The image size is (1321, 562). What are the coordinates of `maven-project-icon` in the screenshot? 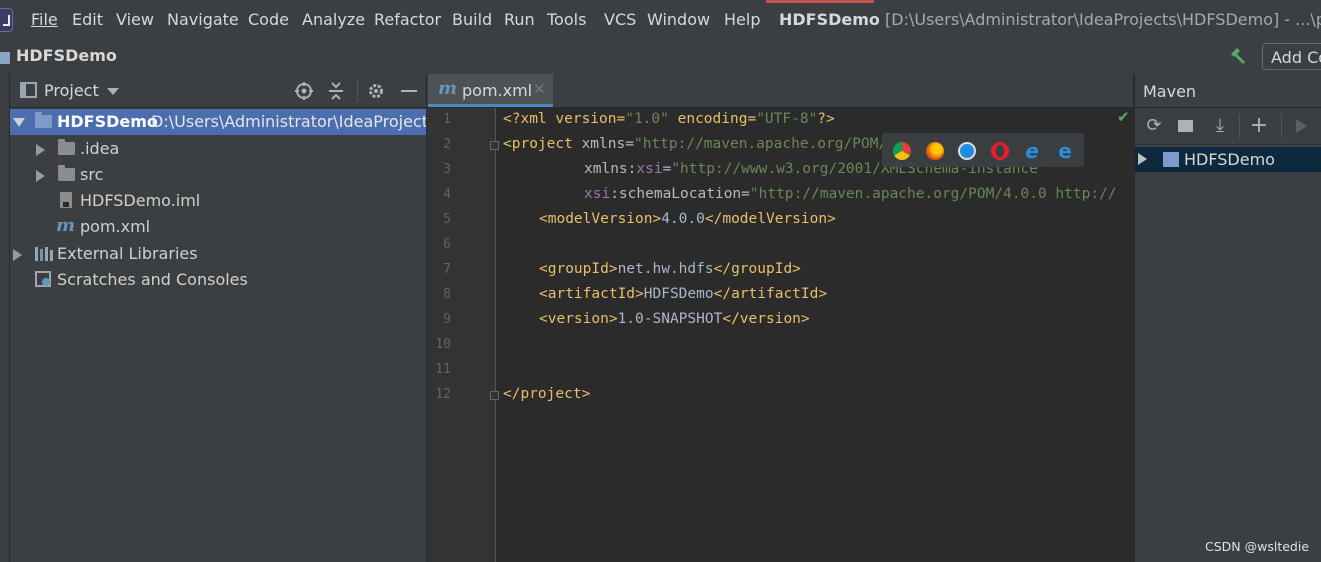 It's located at (1171, 159).